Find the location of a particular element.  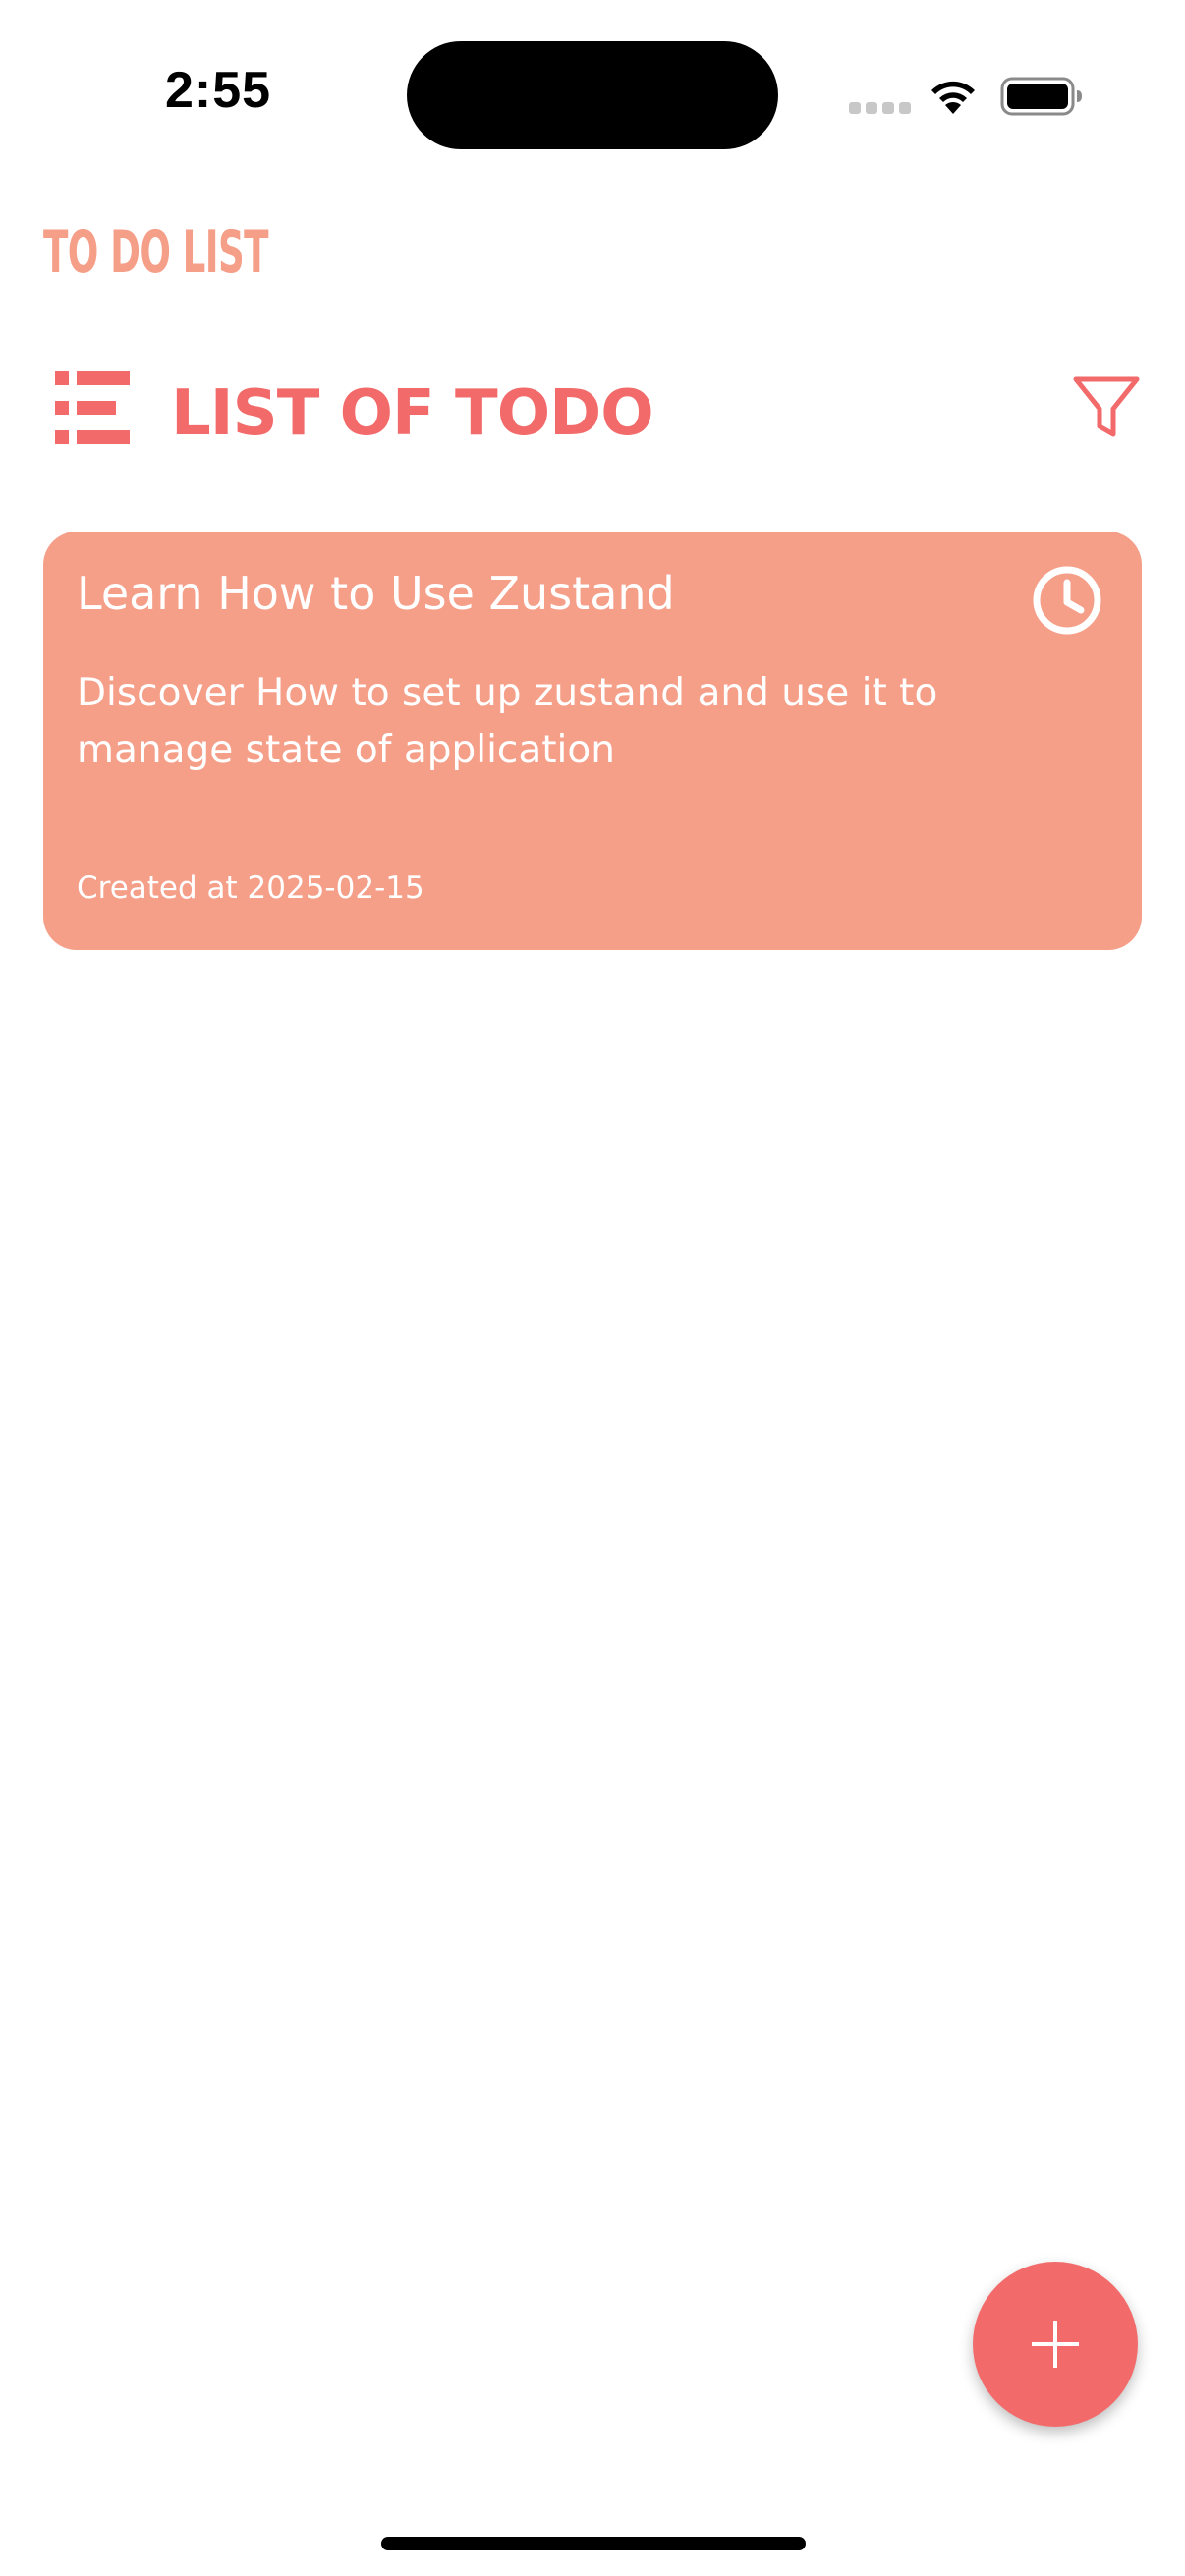

wifi-icon is located at coordinates (953, 97).